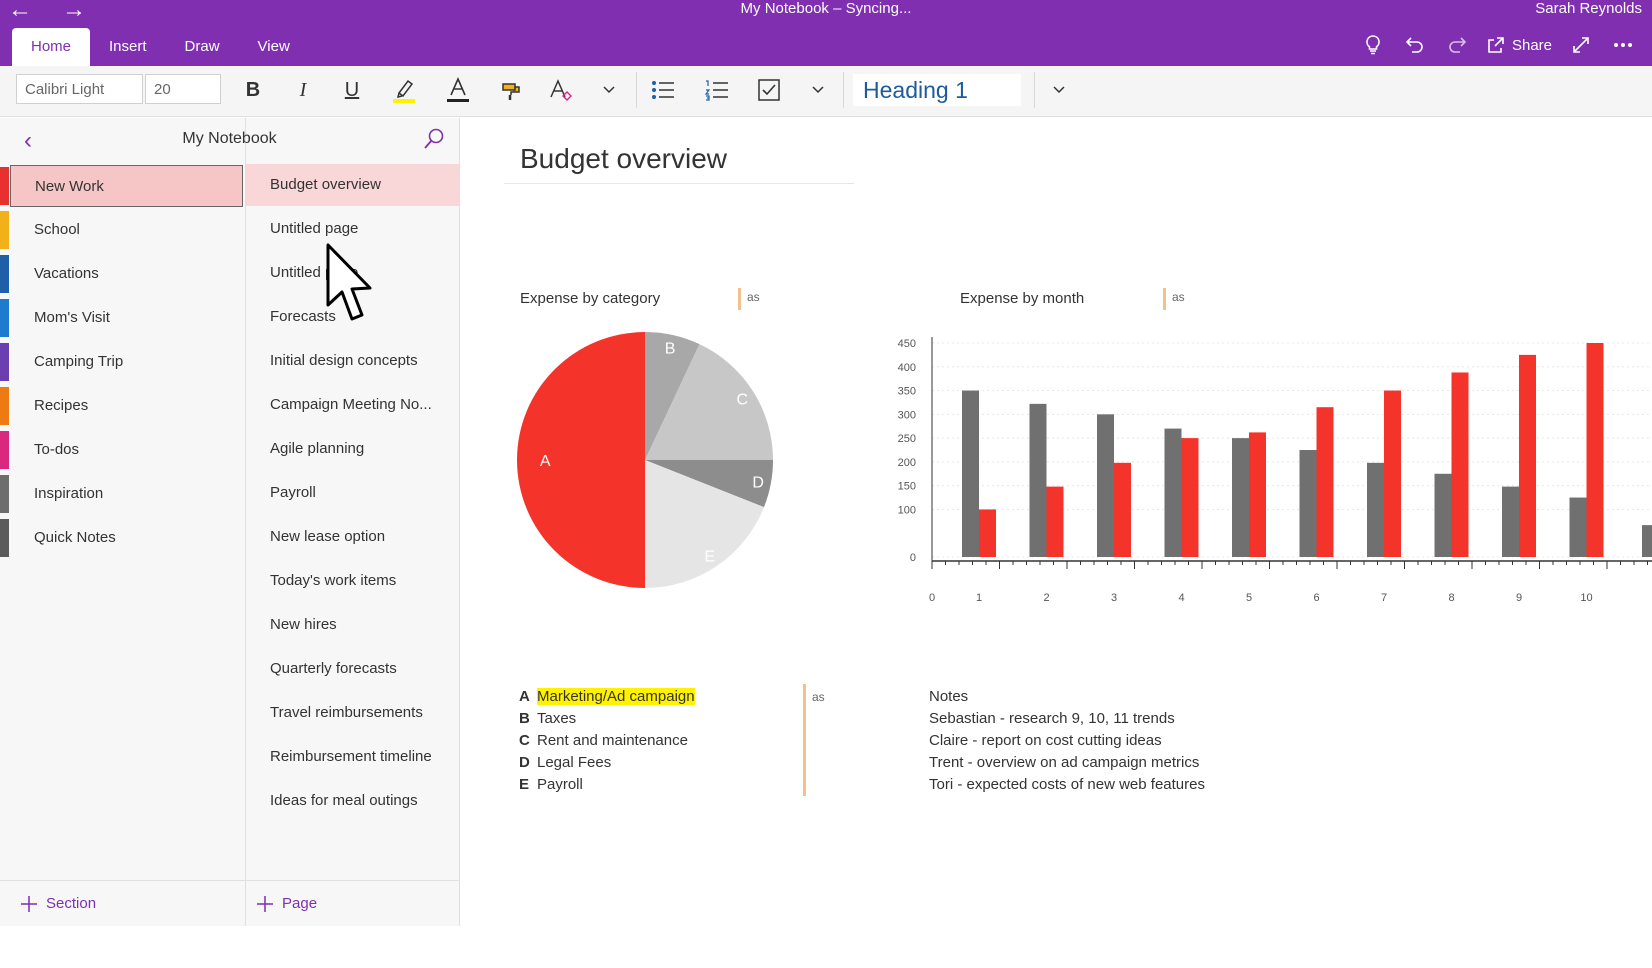 The width and height of the screenshot is (1652, 968). Describe the element at coordinates (1415, 45) in the screenshot. I see `undo-icon` at that location.